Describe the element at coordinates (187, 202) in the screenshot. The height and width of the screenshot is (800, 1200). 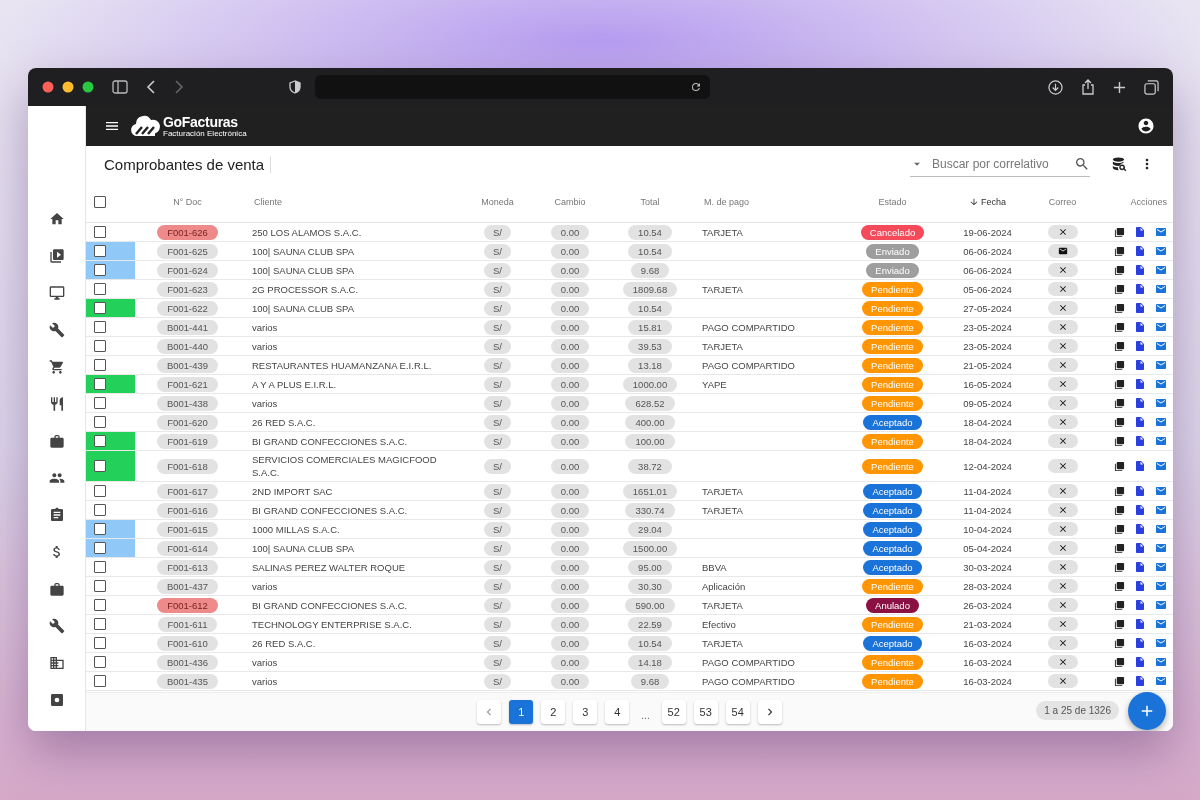
I see `column-header: N° Doc` at that location.